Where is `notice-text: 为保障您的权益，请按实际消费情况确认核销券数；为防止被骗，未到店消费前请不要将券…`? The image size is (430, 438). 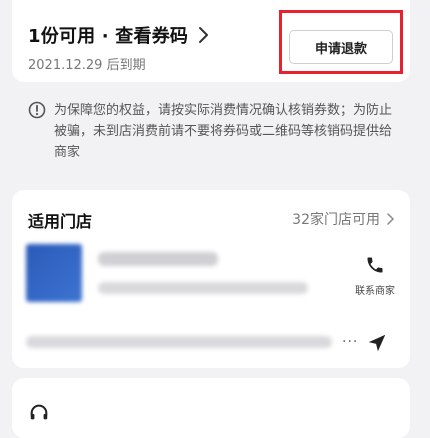
notice-text: 为保障您的权益，请按实际消费情况确认核销券数；为防止被骗，未到店消费前请不要将券… is located at coordinates (223, 131).